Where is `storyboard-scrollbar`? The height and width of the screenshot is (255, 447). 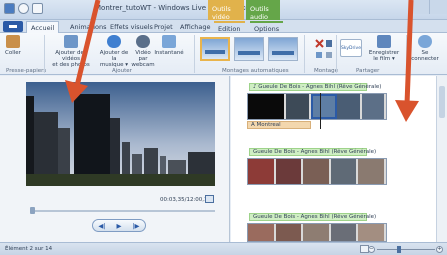
storyboard-scrollbar is located at coordinates (441, 159).